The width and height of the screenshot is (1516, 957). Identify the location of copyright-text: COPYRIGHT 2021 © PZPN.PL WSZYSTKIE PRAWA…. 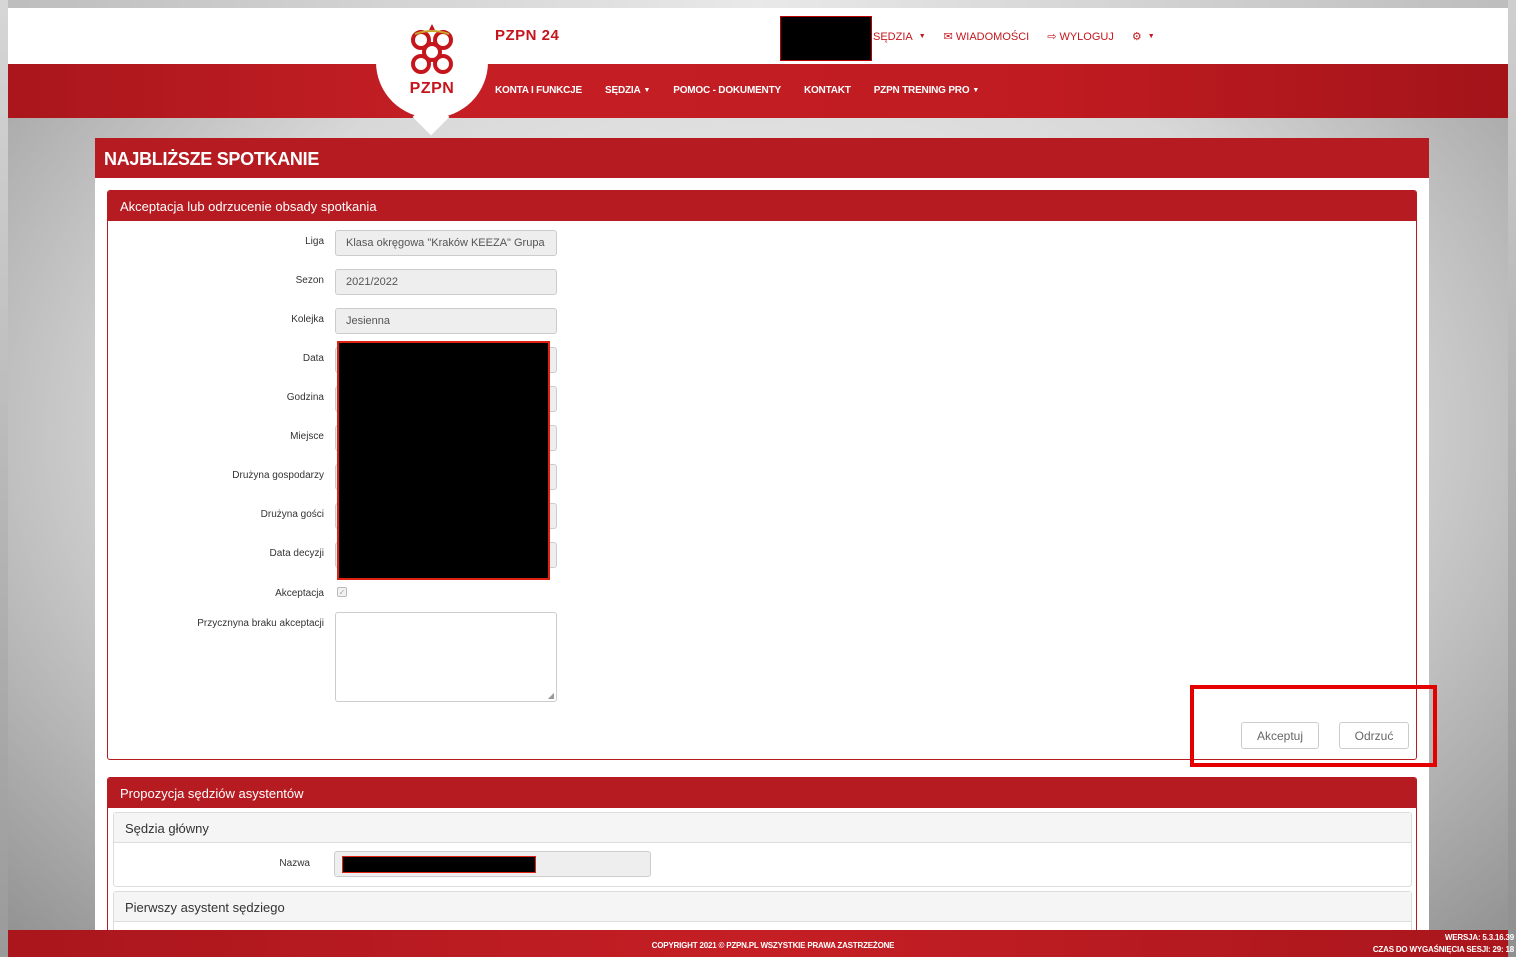
(773, 945).